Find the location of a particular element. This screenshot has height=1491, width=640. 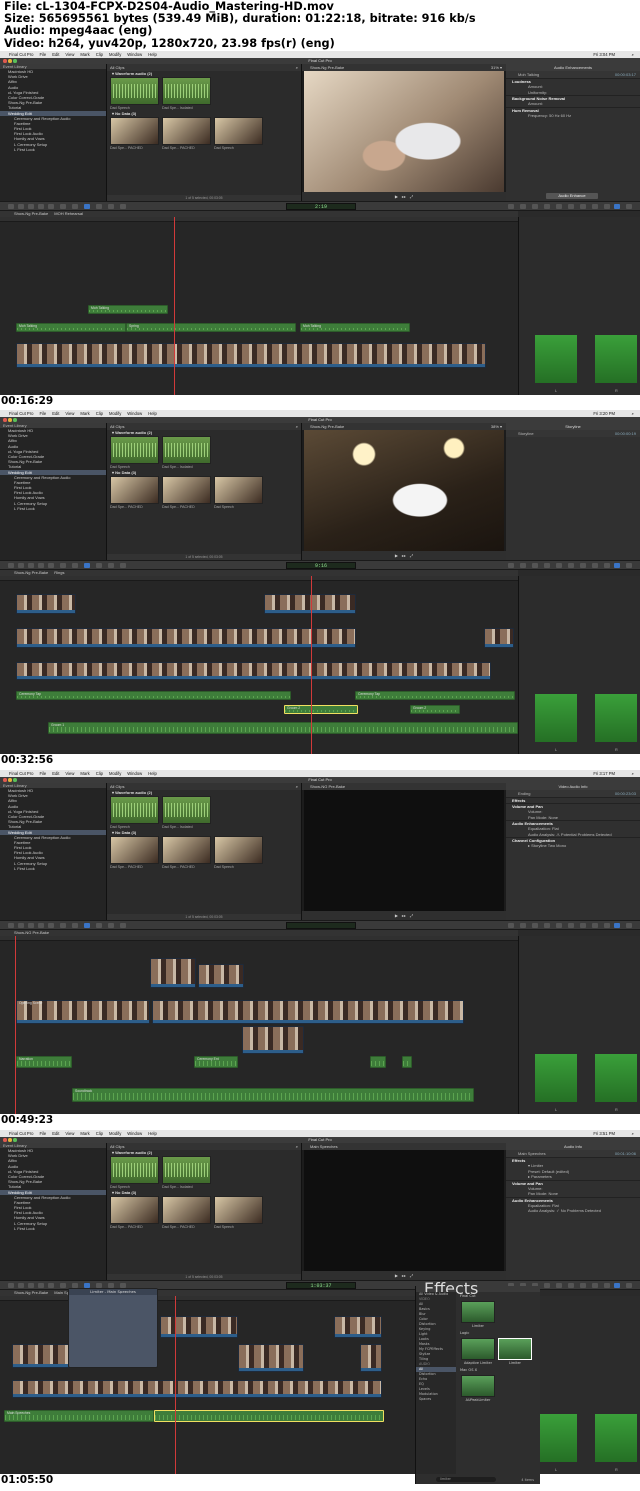

inspector-header: Audio Enhancements is located at coordinates (573, 67).